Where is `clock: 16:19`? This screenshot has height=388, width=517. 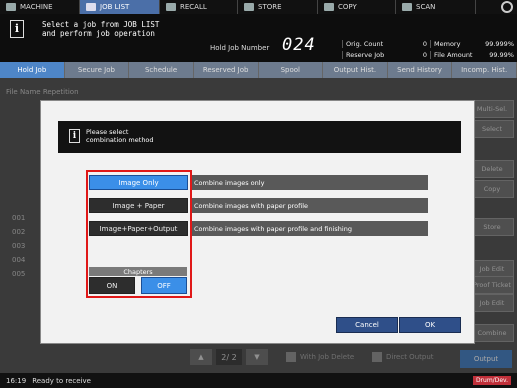
clock: 16:19 is located at coordinates (16, 380).